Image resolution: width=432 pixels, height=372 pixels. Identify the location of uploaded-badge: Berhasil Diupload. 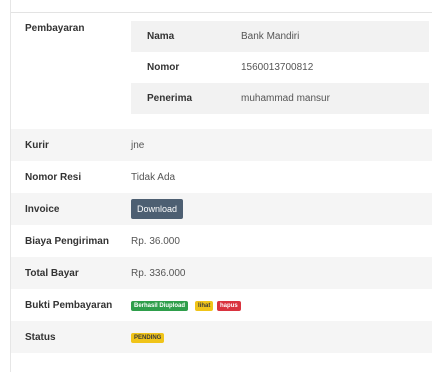
(160, 306).